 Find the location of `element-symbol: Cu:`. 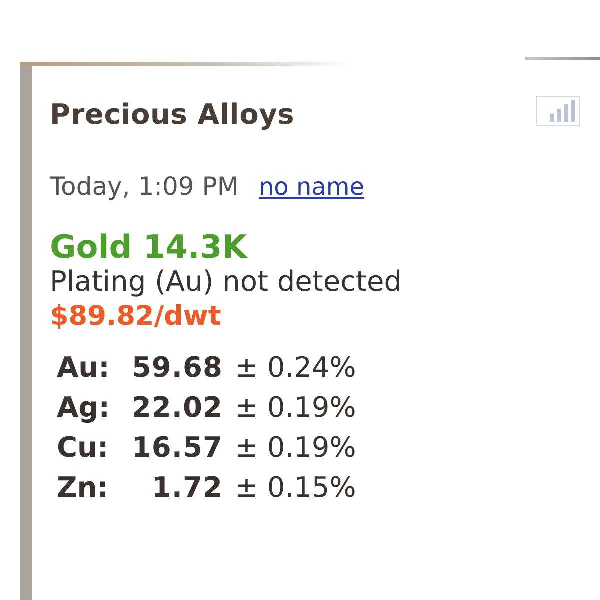

element-symbol: Cu: is located at coordinates (83, 448).